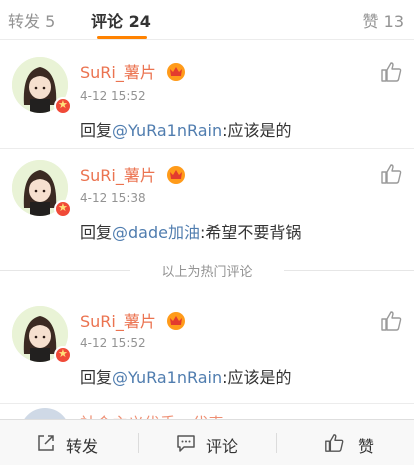  I want to click on tab-likes: 赞 13, so click(383, 20).